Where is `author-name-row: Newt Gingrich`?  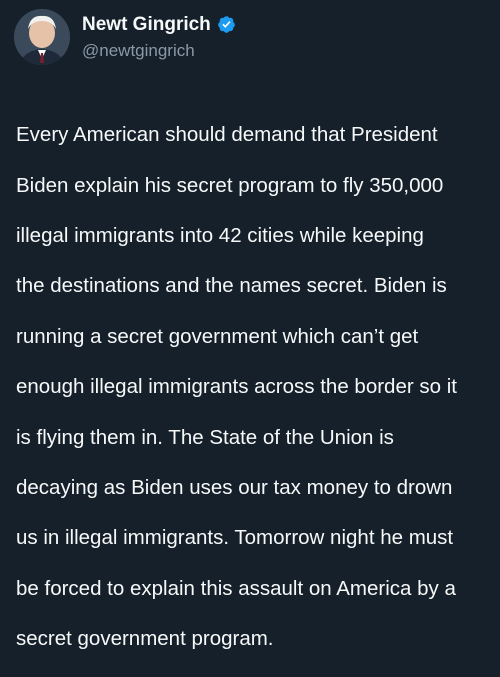 author-name-row: Newt Gingrich is located at coordinates (159, 25).